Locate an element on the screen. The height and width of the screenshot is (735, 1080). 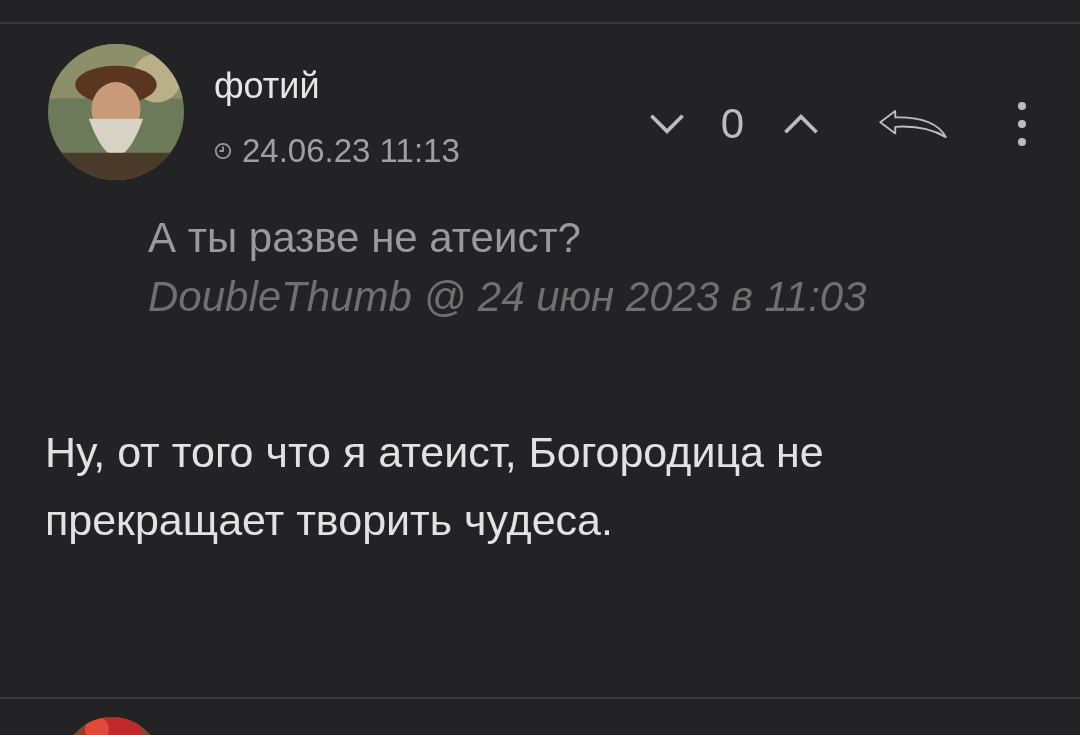
clock-icon is located at coordinates (223, 150).